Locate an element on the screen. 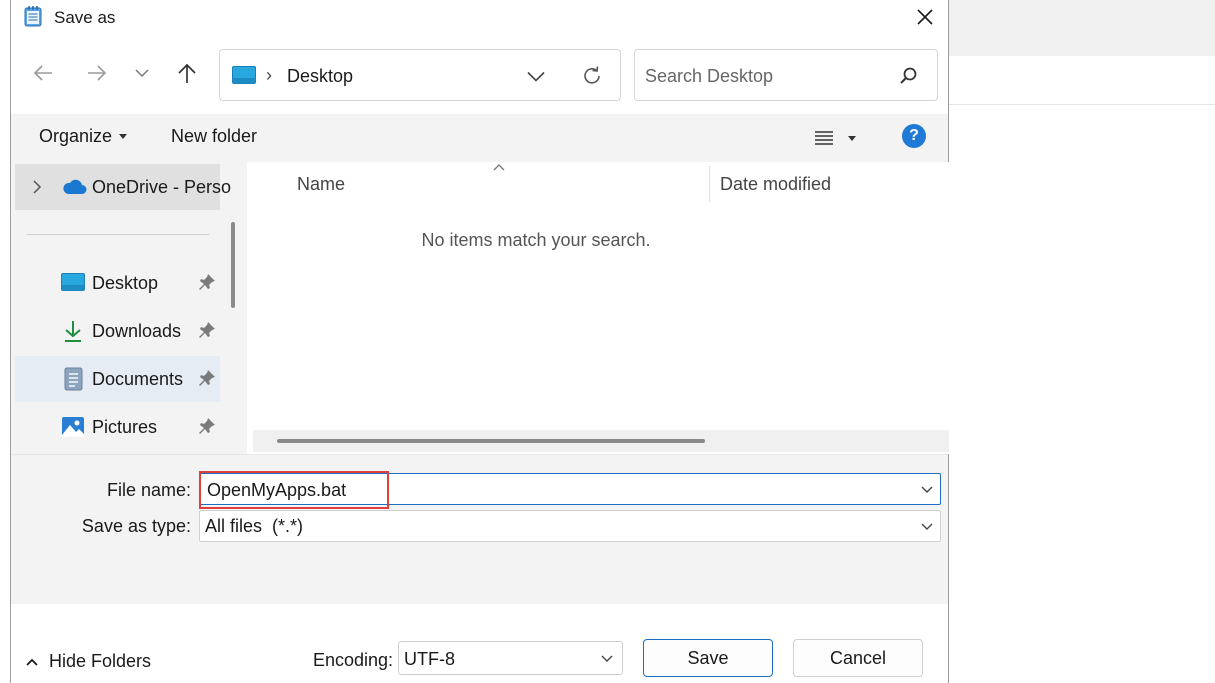  nav-pane-scrollbar is located at coordinates (233, 265).